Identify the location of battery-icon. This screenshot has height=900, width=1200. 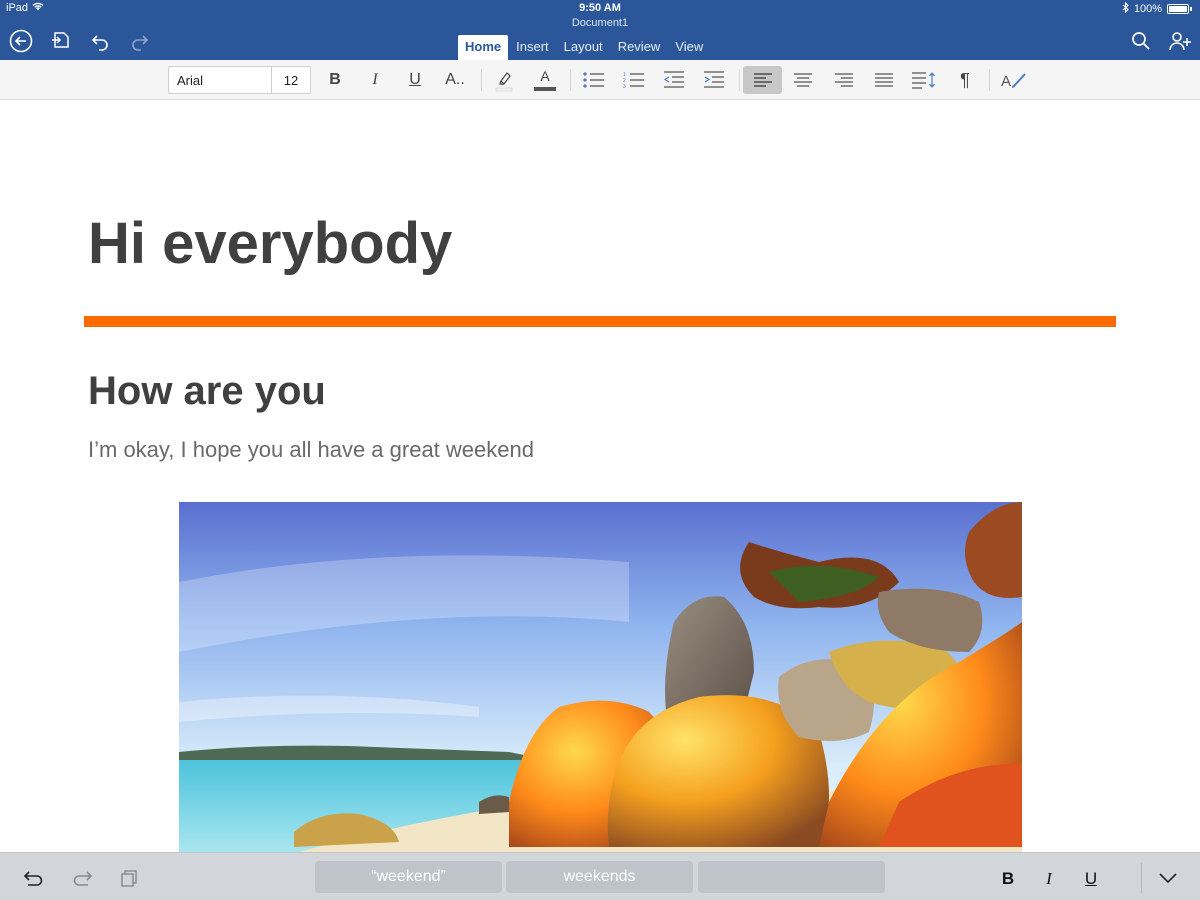
(1178, 9).